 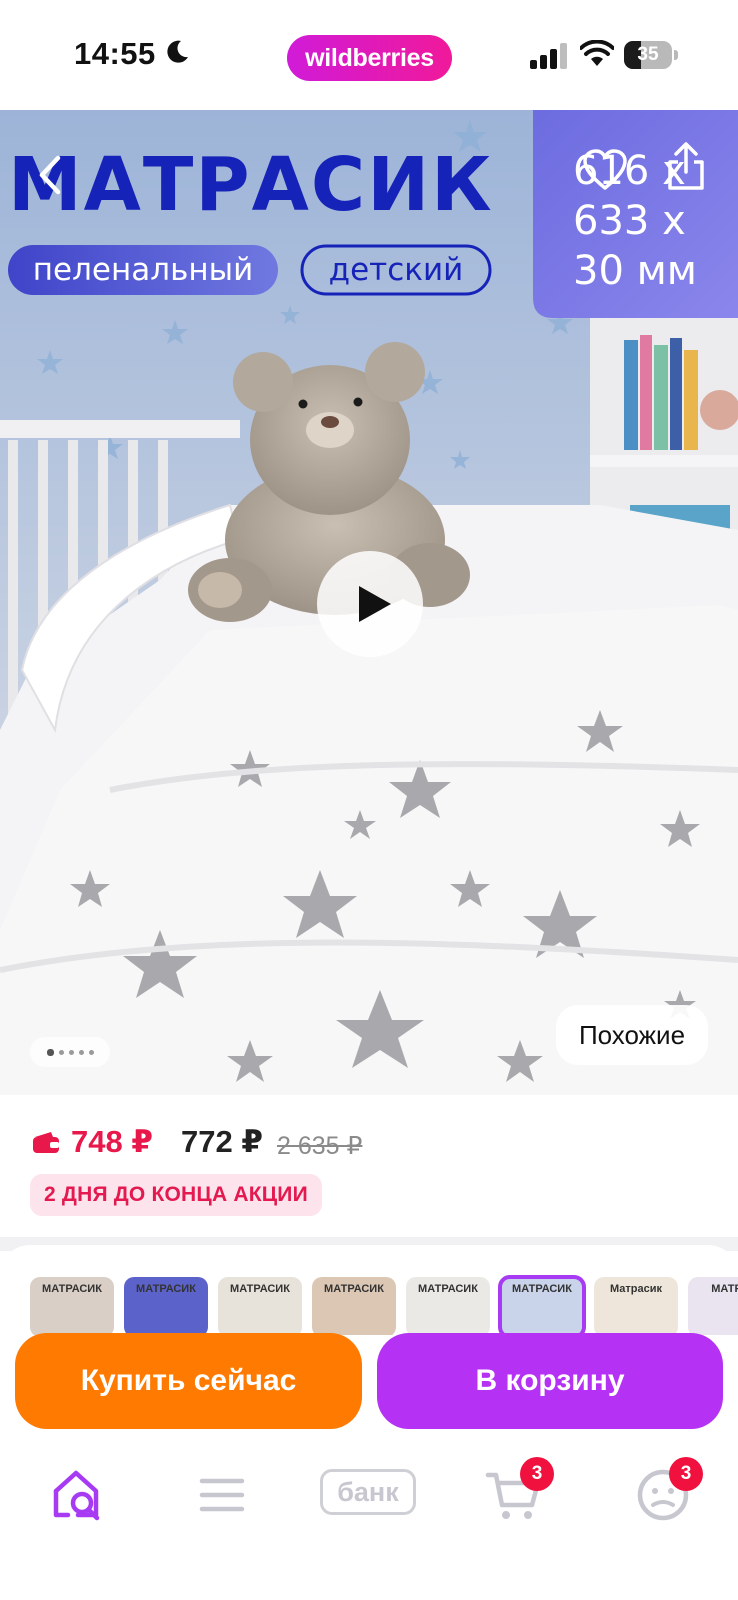 I want to click on similar-products-button: Похожие, so click(x=632, y=1035).